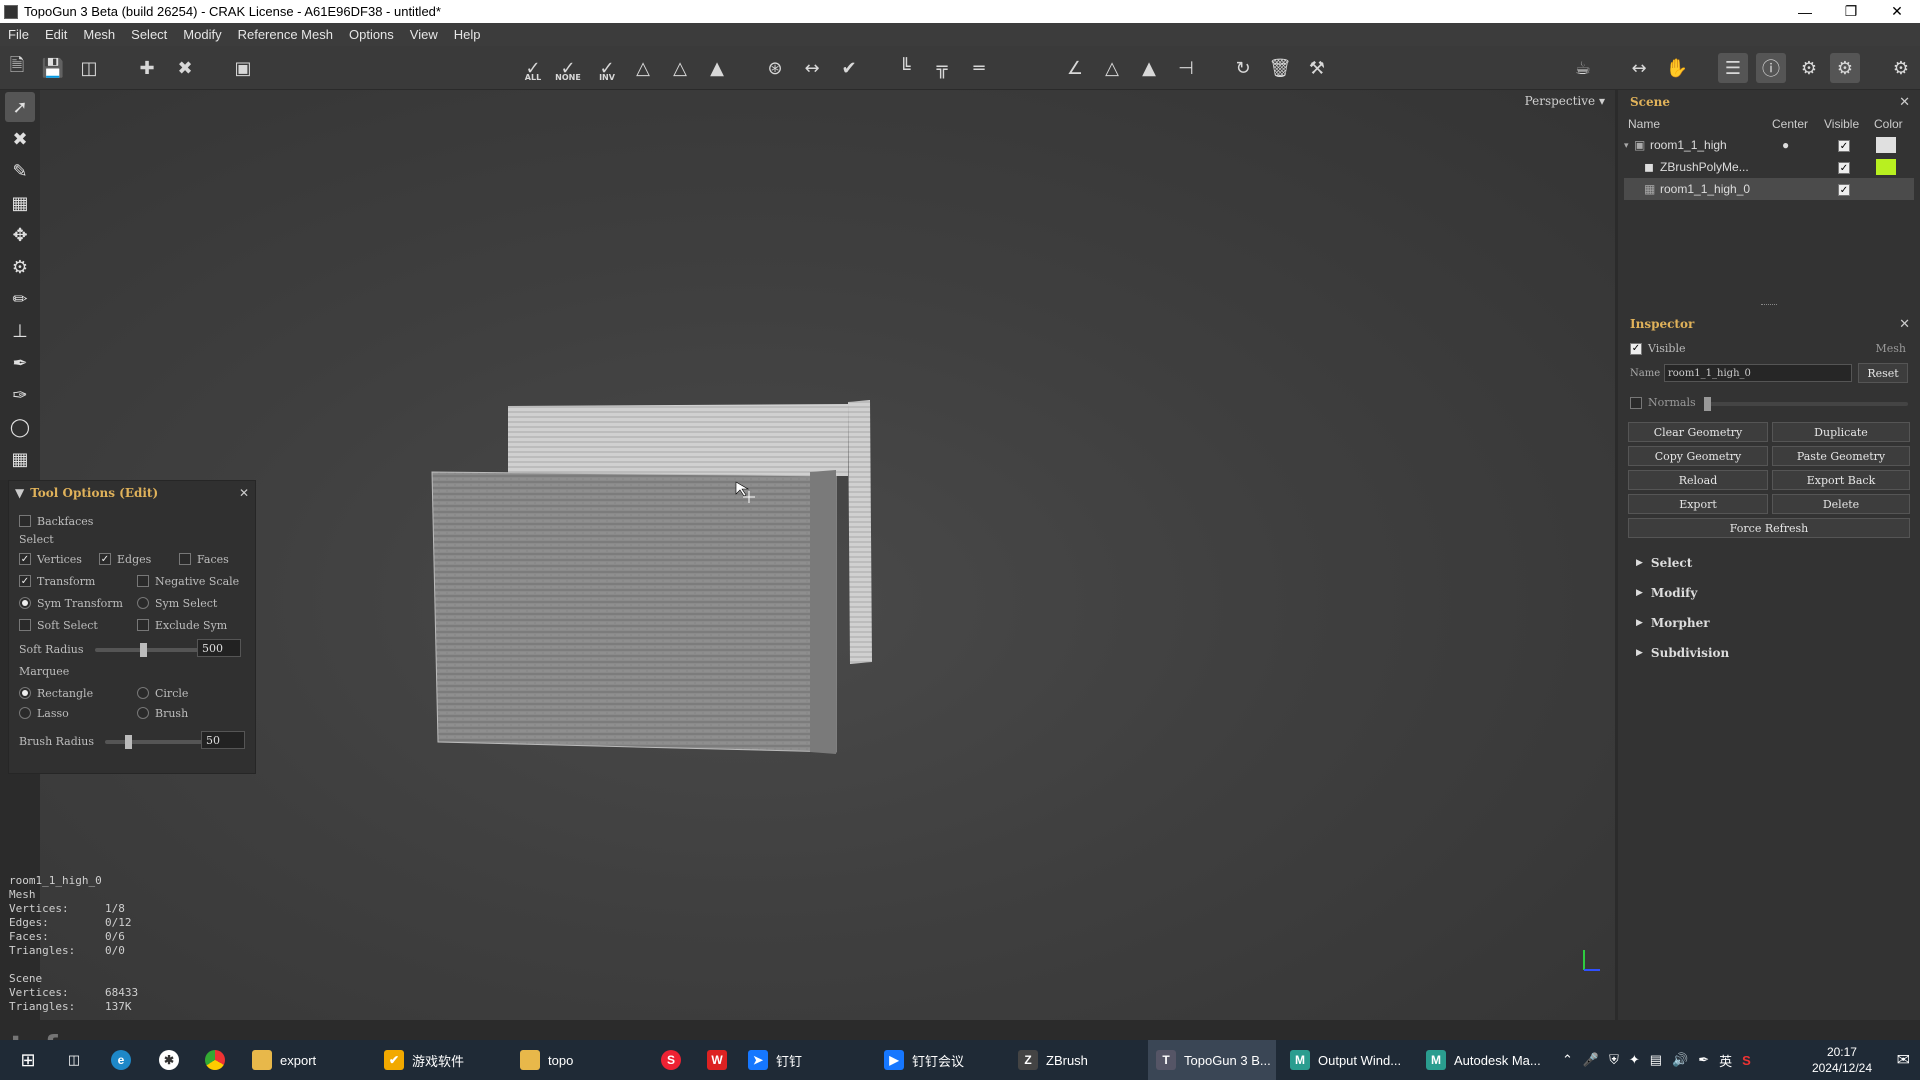  Describe the element at coordinates (58, 625) in the screenshot. I see `soft-select-checkbox: Soft Select` at that location.